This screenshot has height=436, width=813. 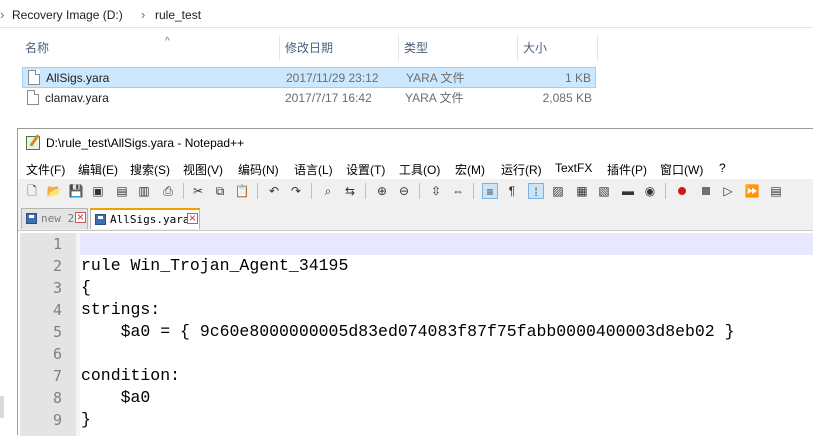 What do you see at coordinates (98, 169) in the screenshot?
I see `menu-edit: 编辑(E)` at bounding box center [98, 169].